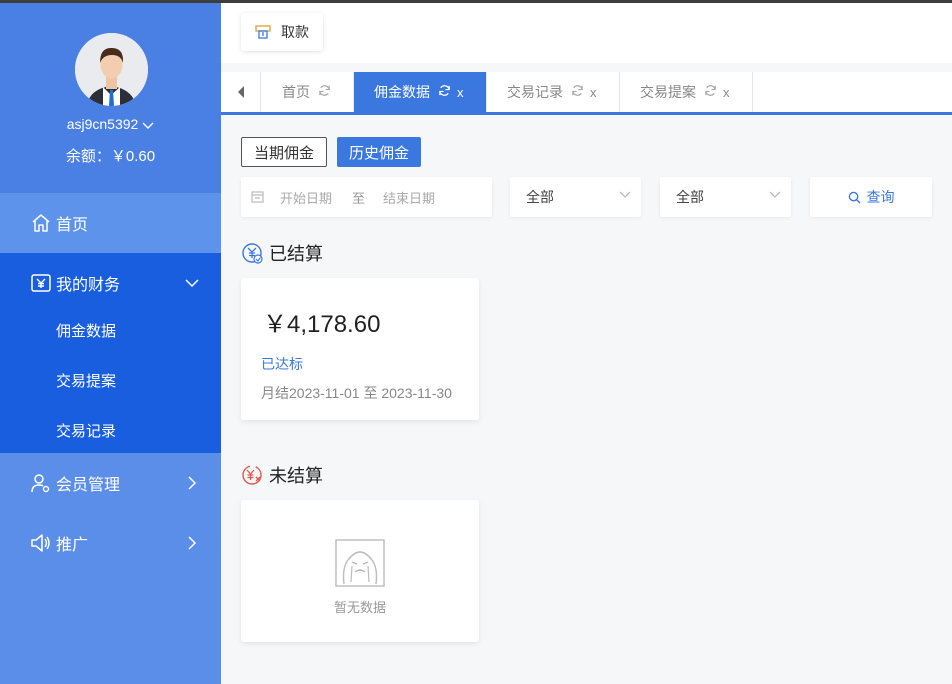 This screenshot has width=952, height=684. Describe the element at coordinates (356, 393) in the screenshot. I see `settlement-period: 月结2023-11-01 至 2023-11-30` at that location.